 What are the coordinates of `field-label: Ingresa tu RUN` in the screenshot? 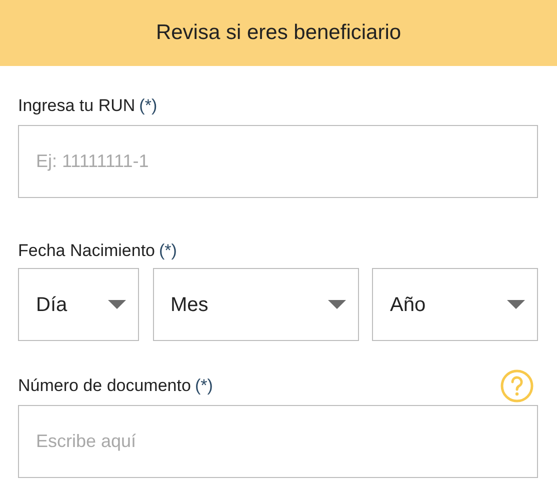 It's located at (77, 106).